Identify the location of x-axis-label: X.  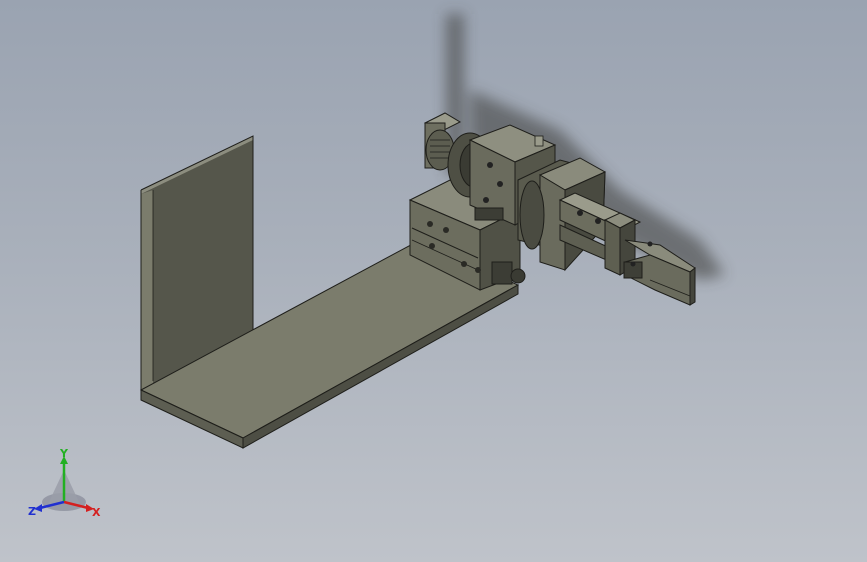
(96, 512).